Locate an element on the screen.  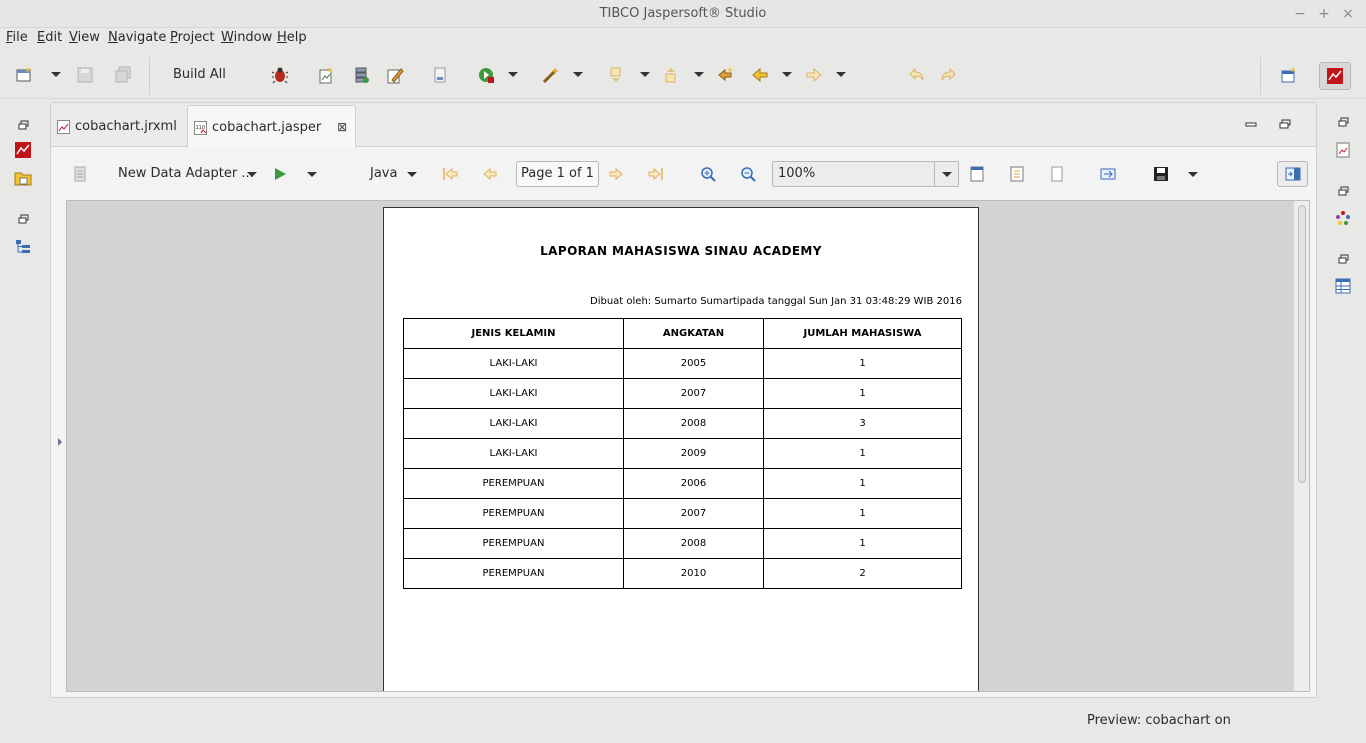
table-row: LAKI-LAKI 2005 1 is located at coordinates (682, 363).